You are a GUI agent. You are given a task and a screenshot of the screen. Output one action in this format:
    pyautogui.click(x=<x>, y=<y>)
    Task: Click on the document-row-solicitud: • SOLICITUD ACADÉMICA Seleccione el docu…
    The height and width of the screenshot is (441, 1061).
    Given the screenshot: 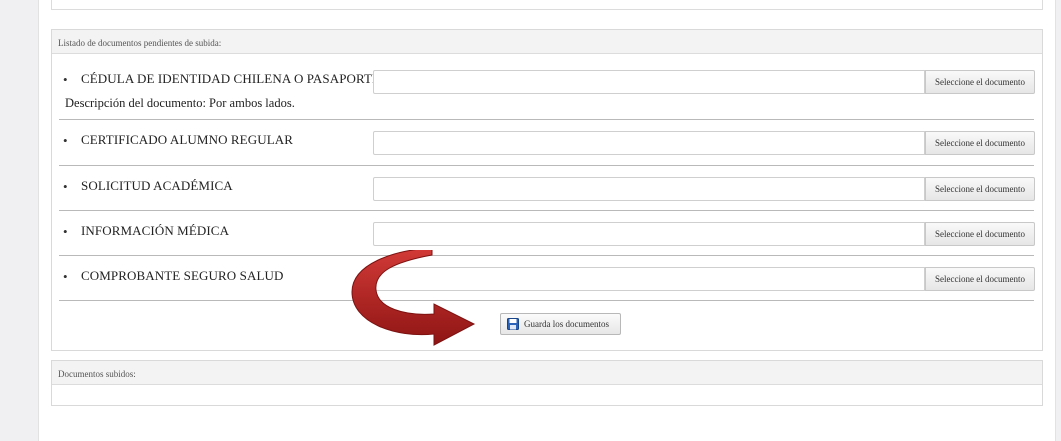 What is the action you would take?
    pyautogui.click(x=547, y=188)
    